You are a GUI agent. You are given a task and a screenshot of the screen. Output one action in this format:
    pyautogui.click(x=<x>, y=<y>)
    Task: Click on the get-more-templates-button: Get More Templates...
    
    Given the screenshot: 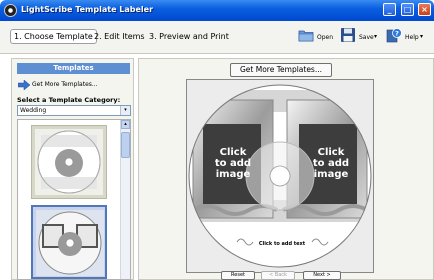 What is the action you would take?
    pyautogui.click(x=281, y=70)
    